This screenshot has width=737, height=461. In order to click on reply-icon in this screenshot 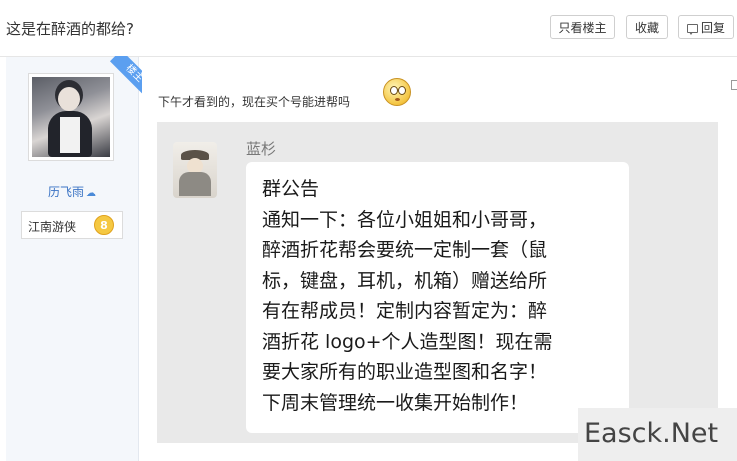, I will do `click(692, 29)`.